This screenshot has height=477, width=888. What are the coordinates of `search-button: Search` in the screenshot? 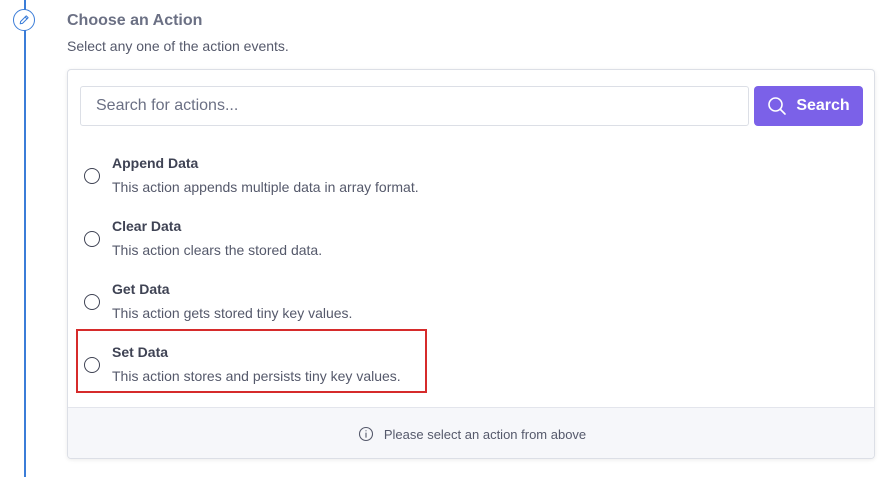 It's located at (808, 106).